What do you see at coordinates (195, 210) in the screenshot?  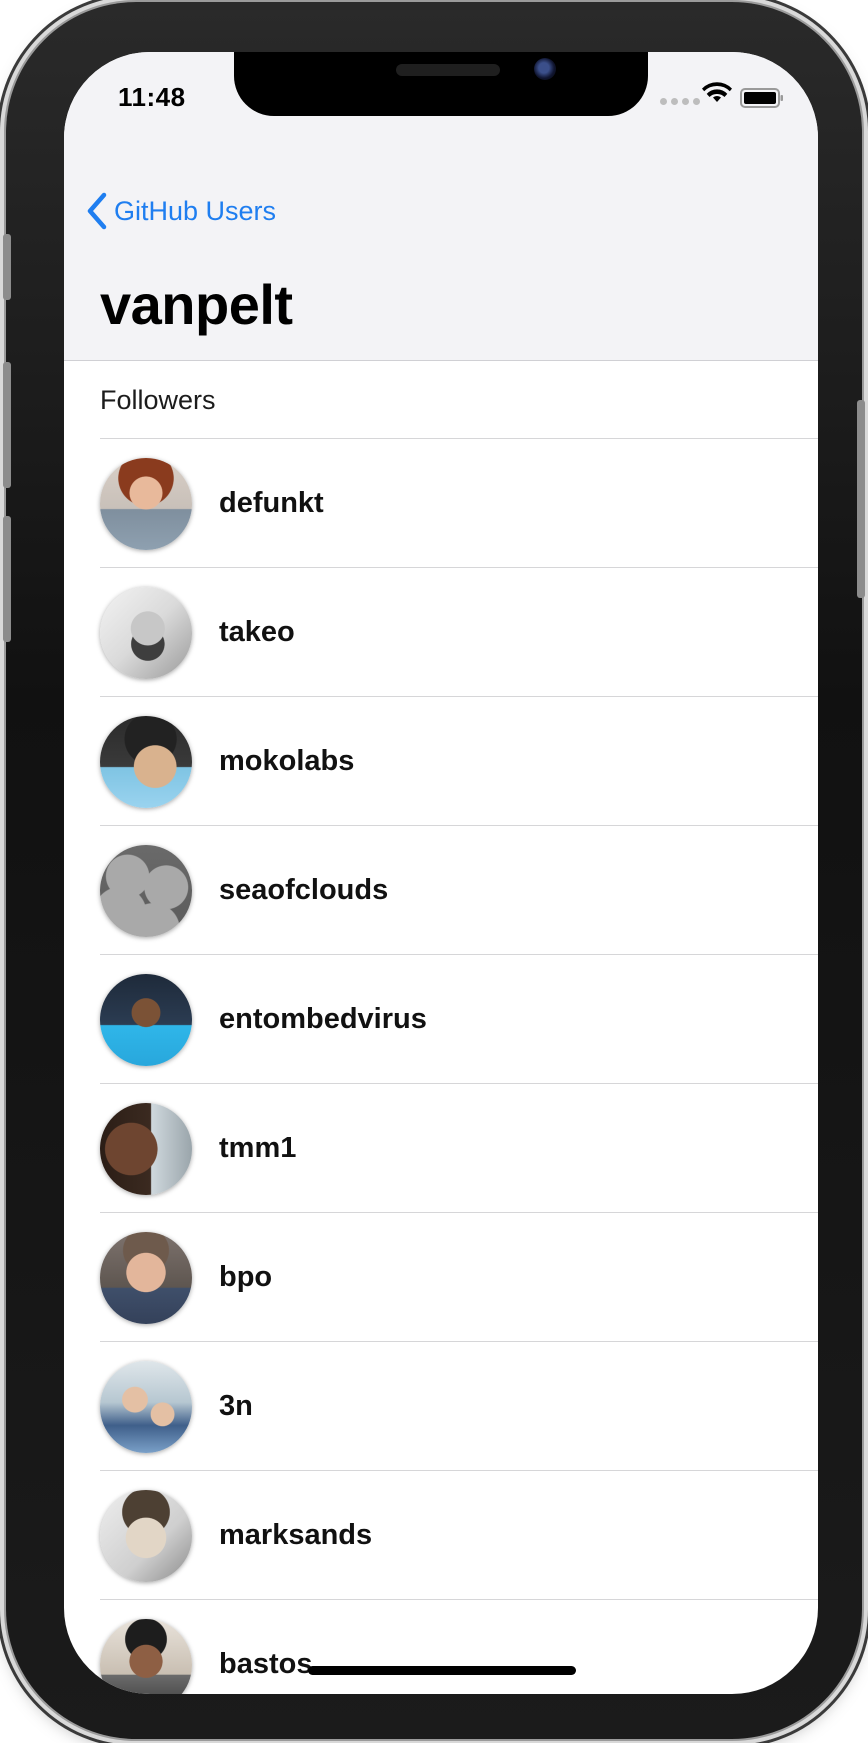 I see `back-button-label: GitHub Users` at bounding box center [195, 210].